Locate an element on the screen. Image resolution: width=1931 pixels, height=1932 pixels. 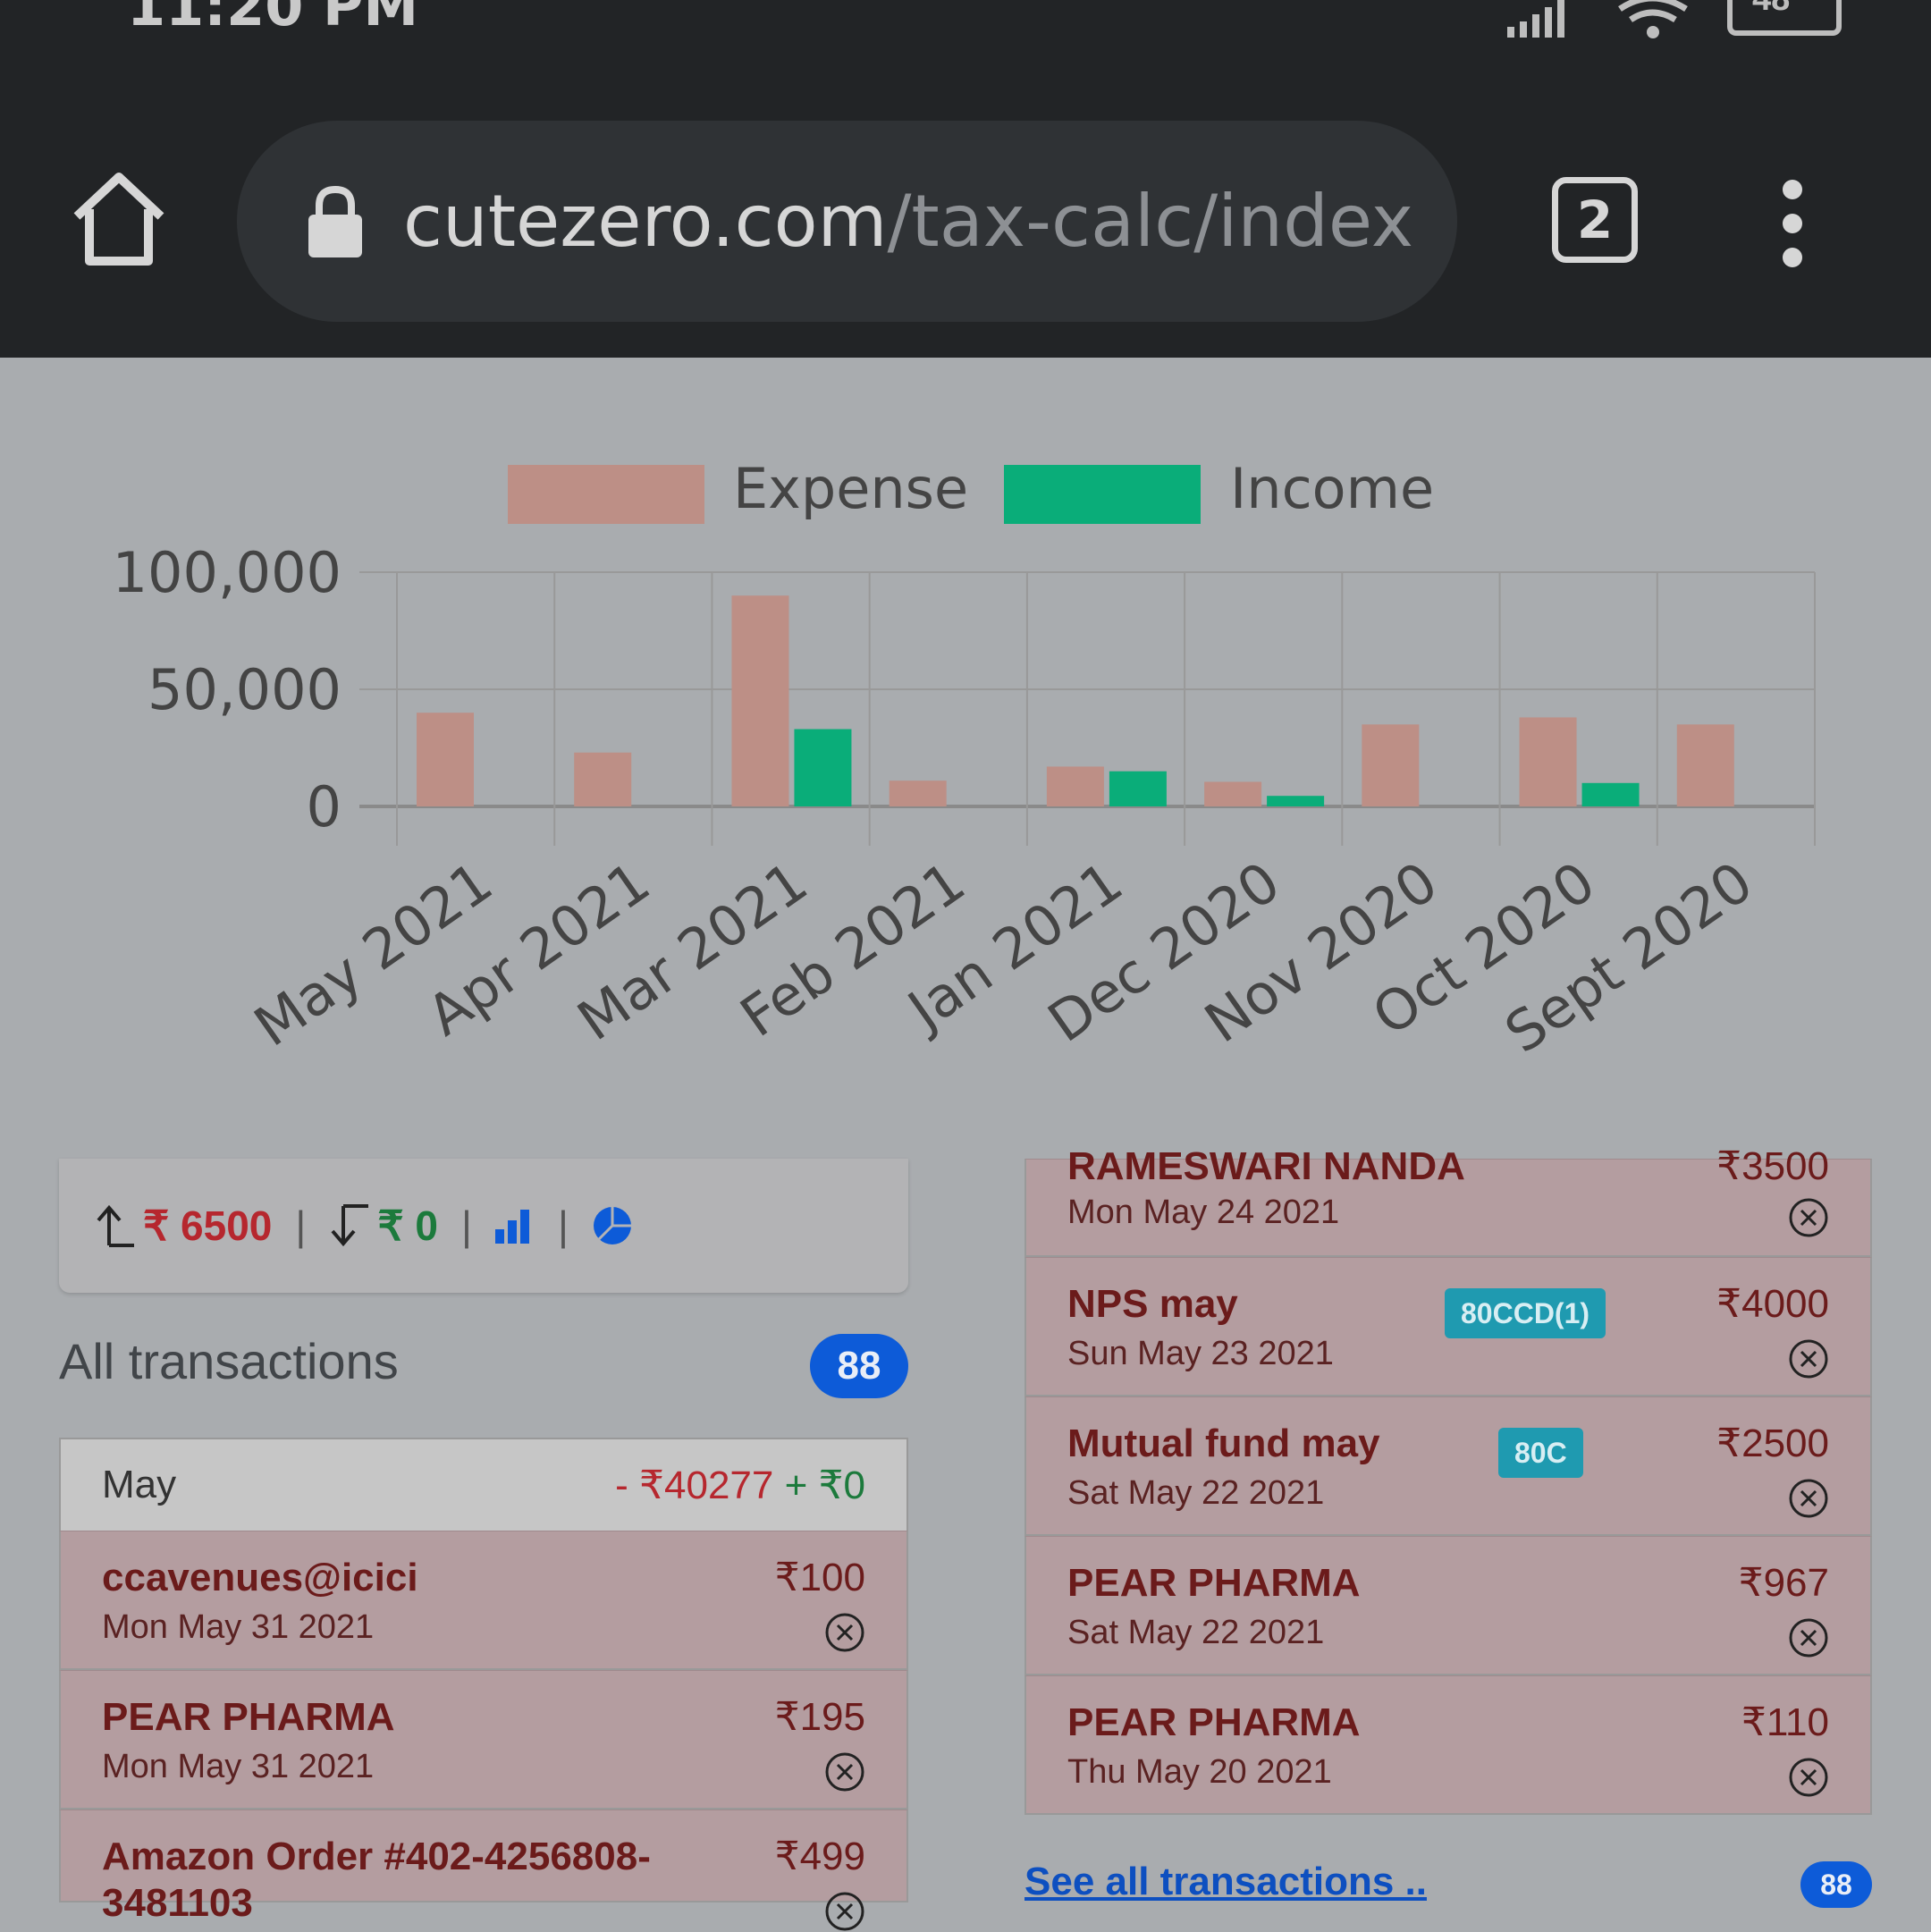
expense-arrow-icon is located at coordinates (115, 1225).